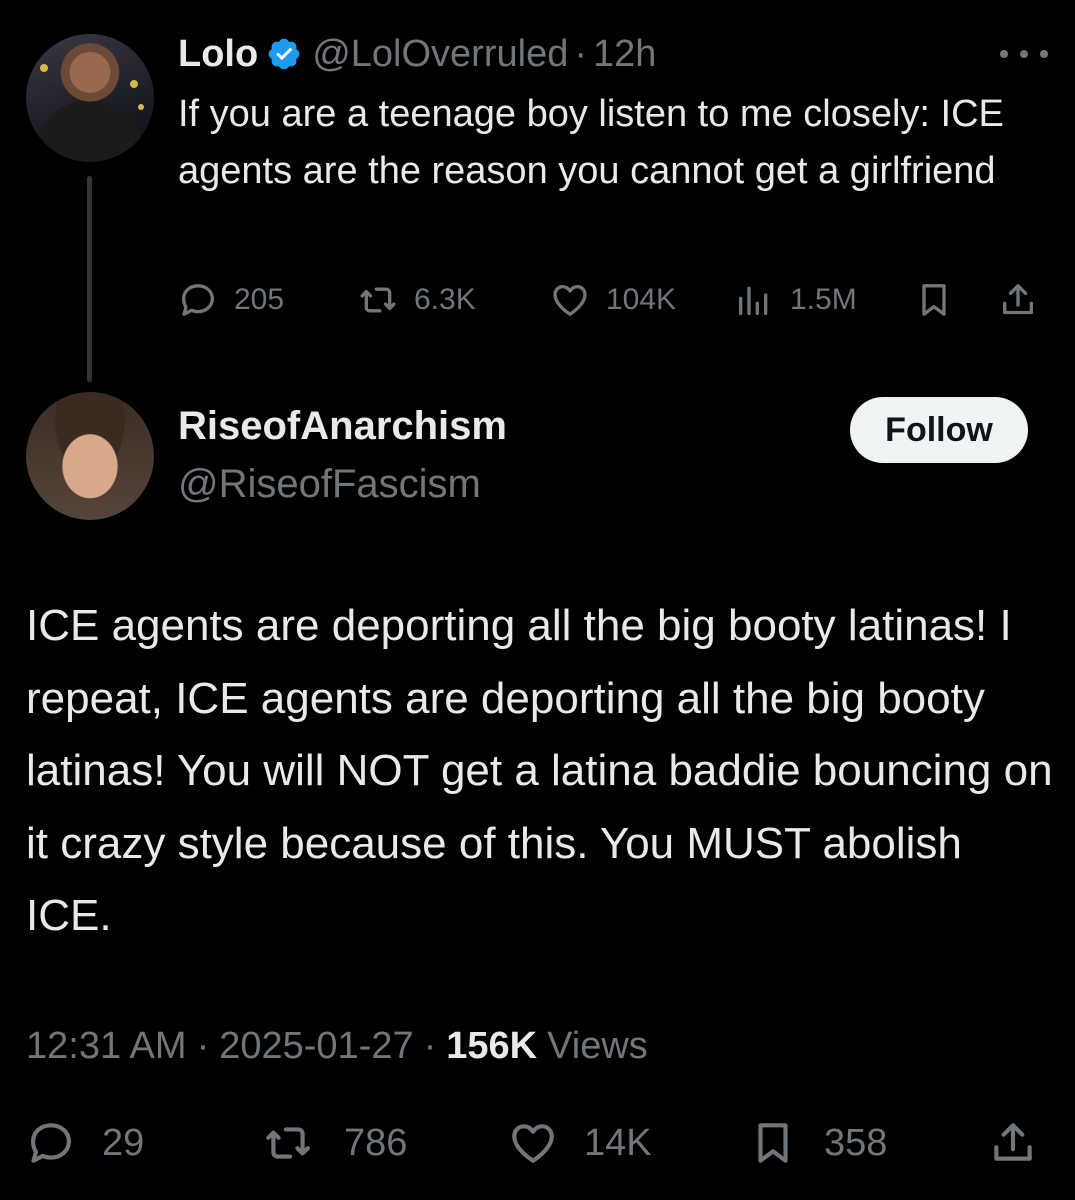 Image resolution: width=1075 pixels, height=1200 pixels. I want to click on parent-tweet-header: Lolo @LolOverruled · 12h, so click(417, 54).